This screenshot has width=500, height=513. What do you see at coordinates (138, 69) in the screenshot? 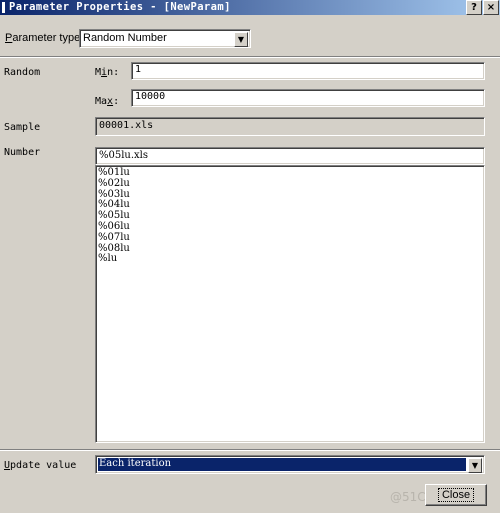
I see `min-value: 1` at bounding box center [138, 69].